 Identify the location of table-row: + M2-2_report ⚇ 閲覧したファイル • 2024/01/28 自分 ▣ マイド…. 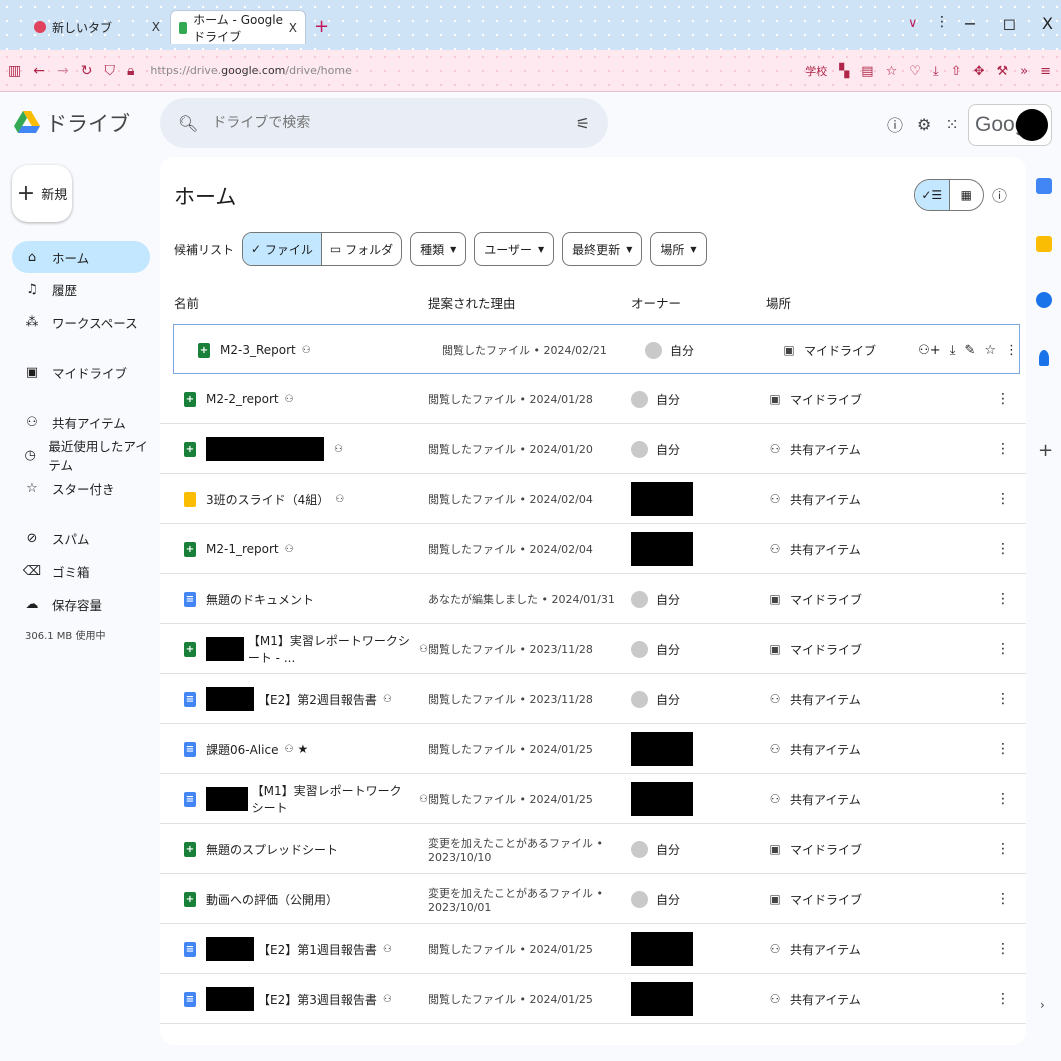
(593, 399).